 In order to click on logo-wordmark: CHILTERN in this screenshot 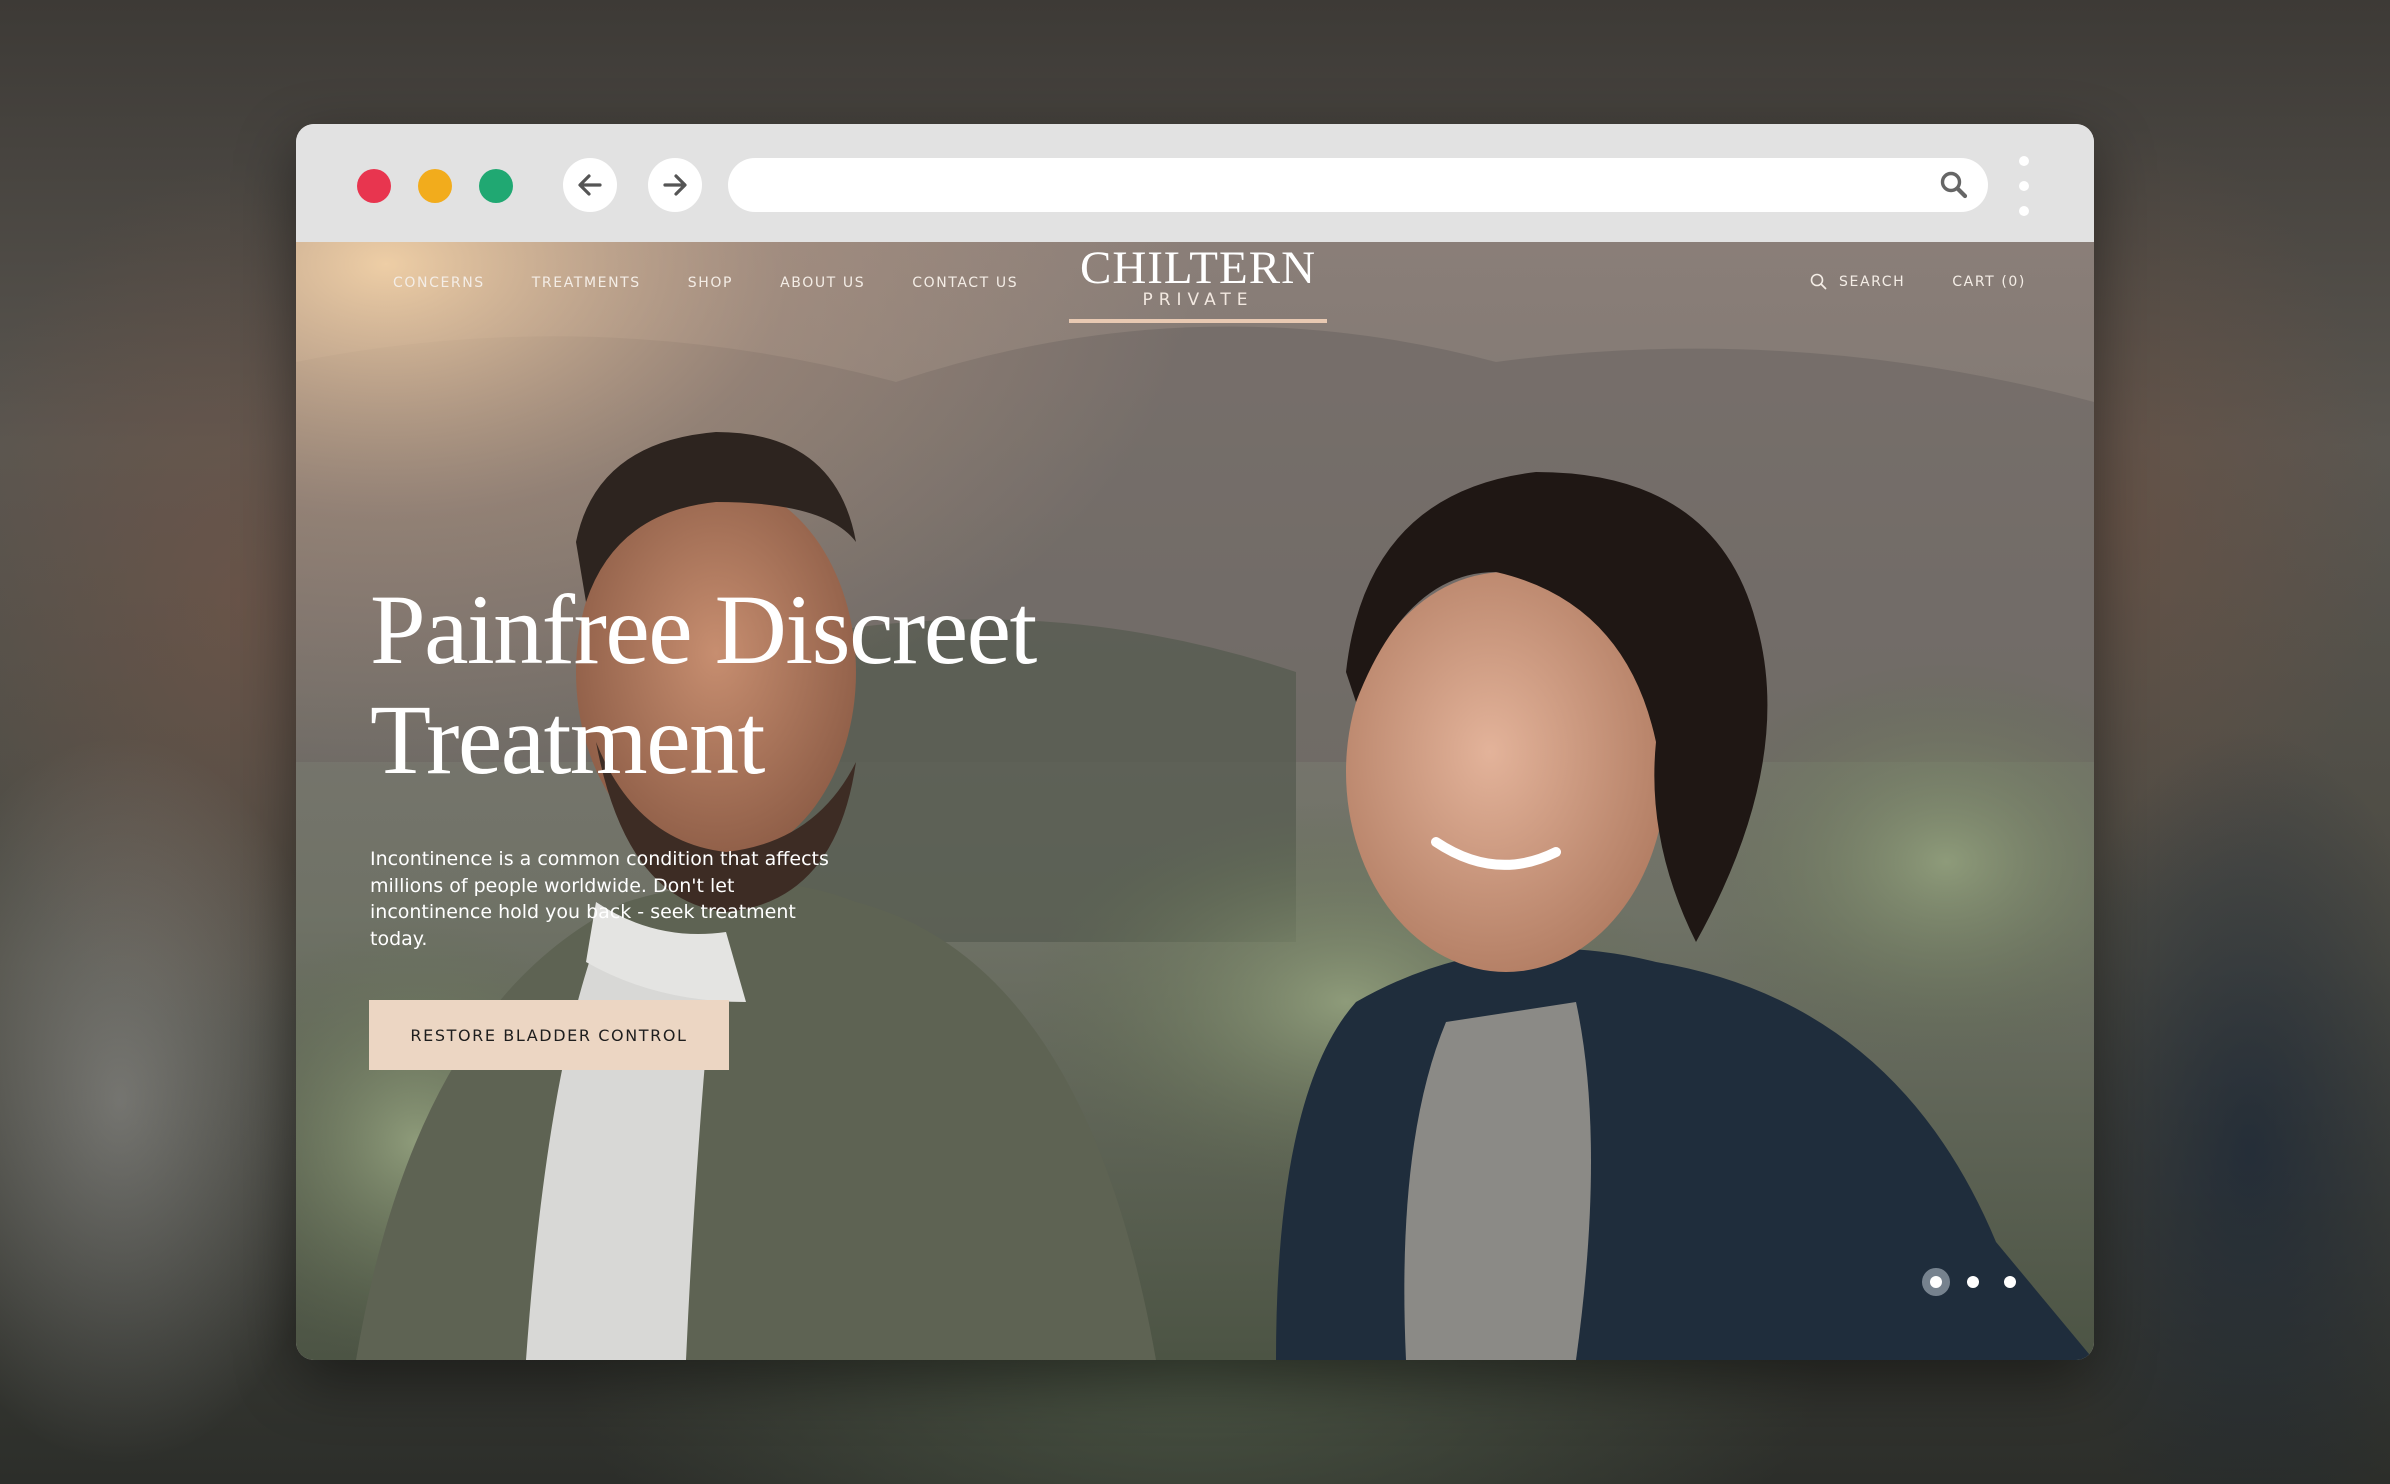, I will do `click(1198, 268)`.